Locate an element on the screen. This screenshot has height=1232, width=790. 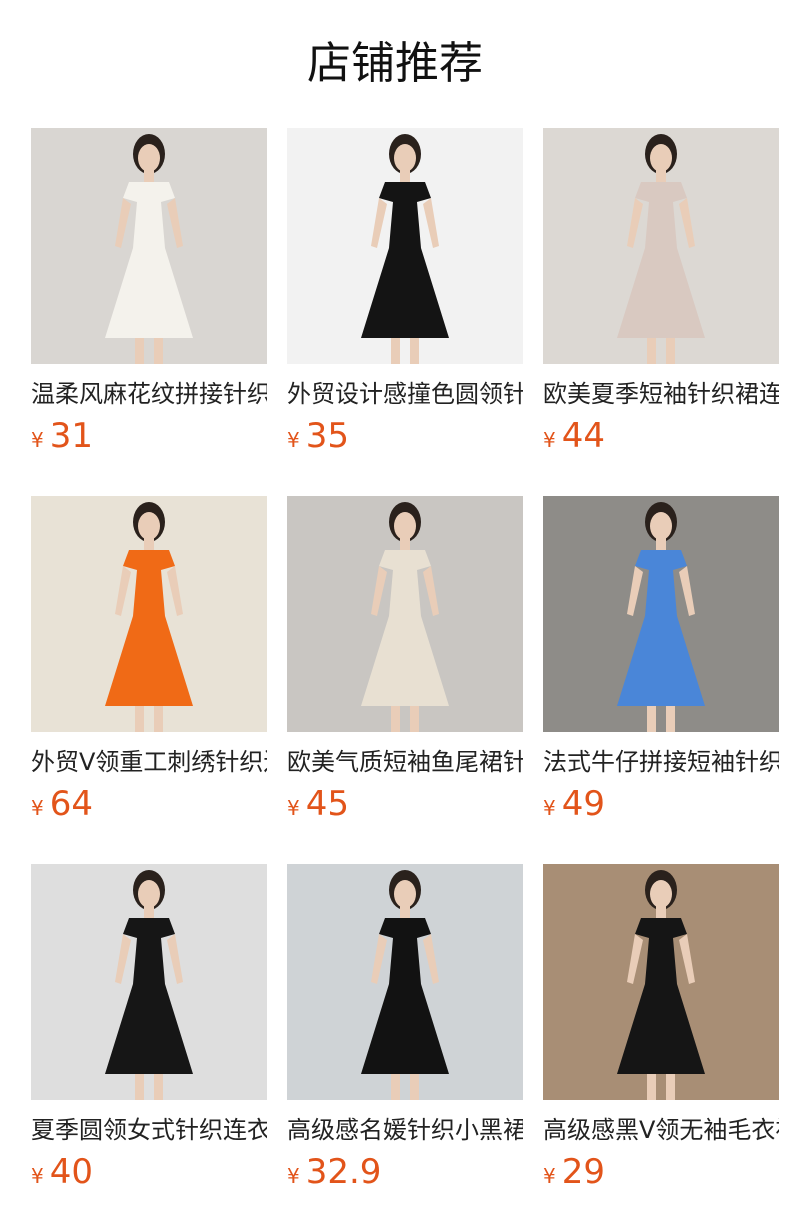
product-card: 高级感名媛针织小黑裙连衣裙 ¥32.9 is located at coordinates (405, 1028).